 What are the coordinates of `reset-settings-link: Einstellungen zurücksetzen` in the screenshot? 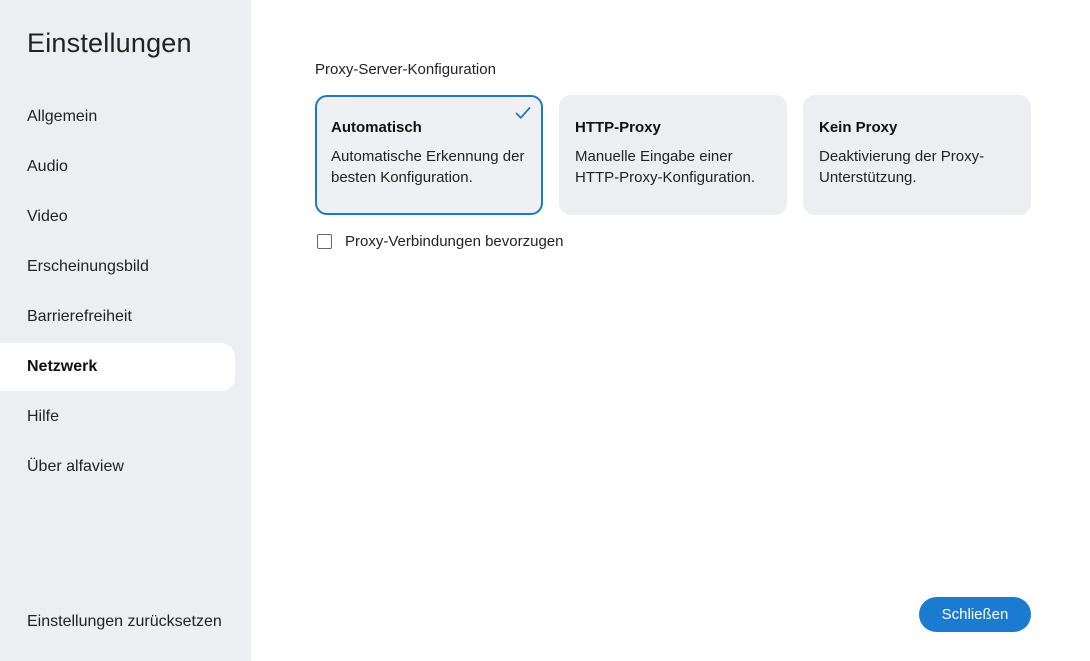 It's located at (124, 622).